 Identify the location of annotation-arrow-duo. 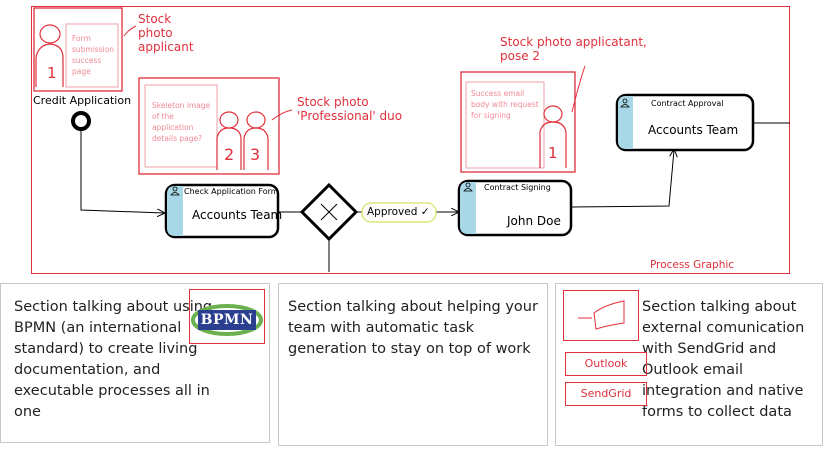
(282, 115).